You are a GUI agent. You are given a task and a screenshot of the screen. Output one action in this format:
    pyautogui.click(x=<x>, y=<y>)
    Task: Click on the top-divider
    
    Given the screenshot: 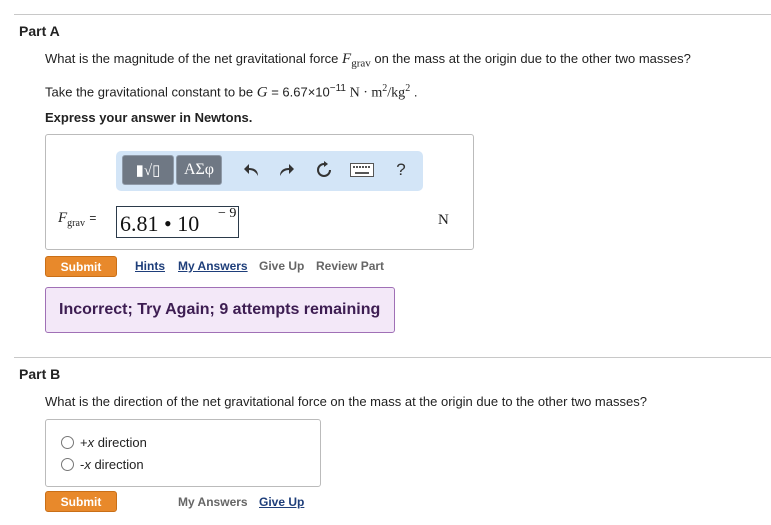 What is the action you would take?
    pyautogui.click(x=392, y=14)
    